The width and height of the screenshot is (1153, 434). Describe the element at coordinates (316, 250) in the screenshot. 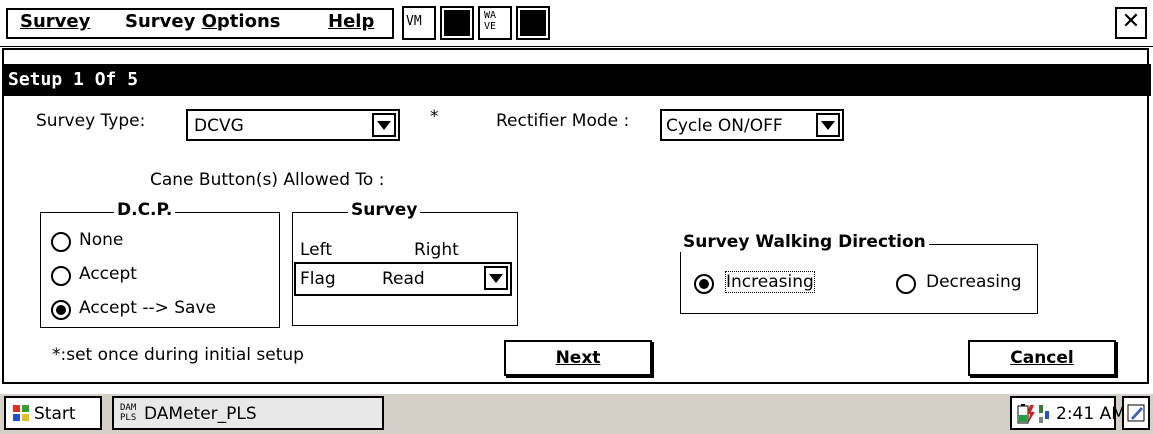

I see `survey-left-label: Left` at that location.